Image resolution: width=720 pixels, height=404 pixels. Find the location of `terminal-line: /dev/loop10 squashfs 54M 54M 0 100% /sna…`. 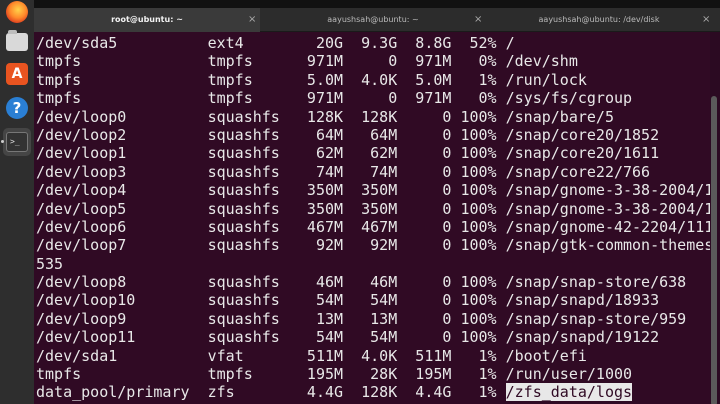

terminal-line: /dev/loop10 squashfs 54M 54M 0 100% /sna… is located at coordinates (348, 300).